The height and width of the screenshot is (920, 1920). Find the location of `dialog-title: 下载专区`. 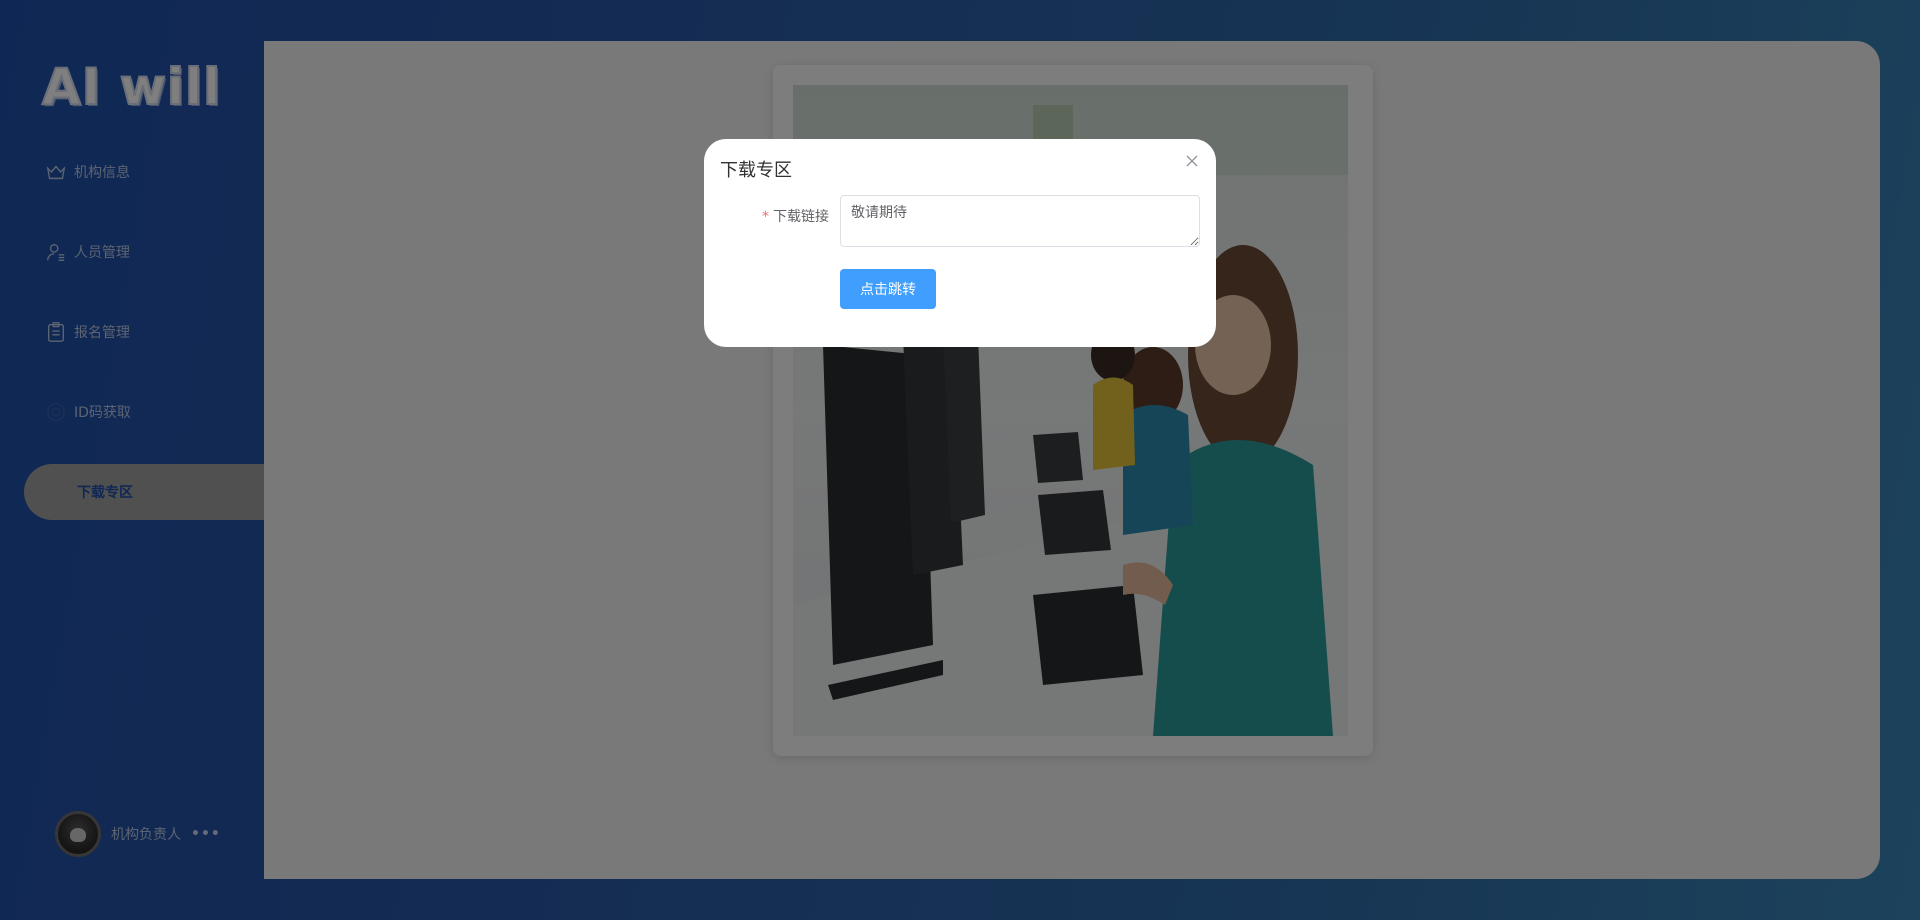

dialog-title: 下载专区 is located at coordinates (756, 170).